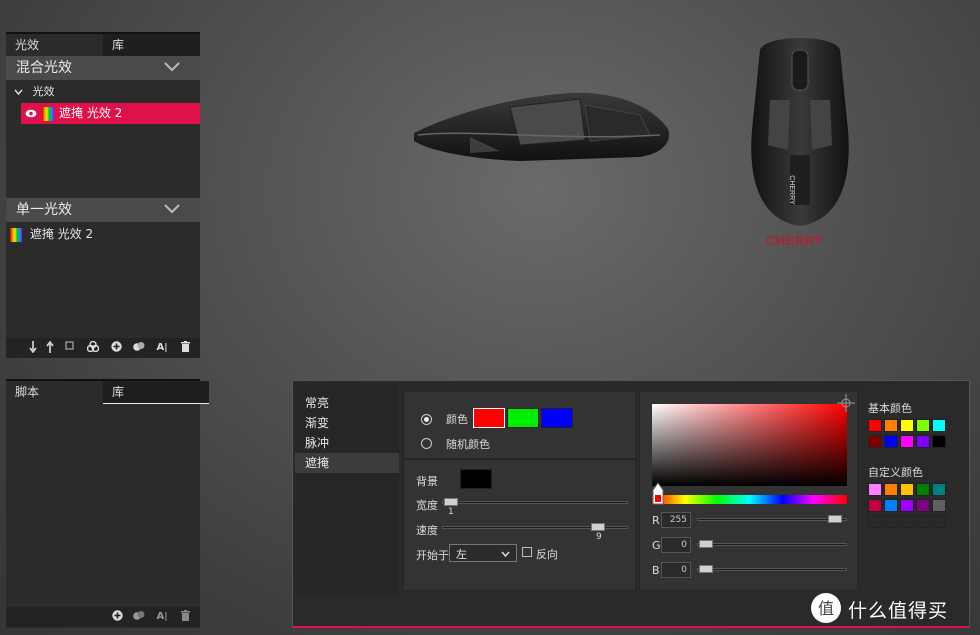 This screenshot has height=635, width=980. What do you see at coordinates (34, 92) in the screenshot?
I see `tree-parent: 光效` at bounding box center [34, 92].